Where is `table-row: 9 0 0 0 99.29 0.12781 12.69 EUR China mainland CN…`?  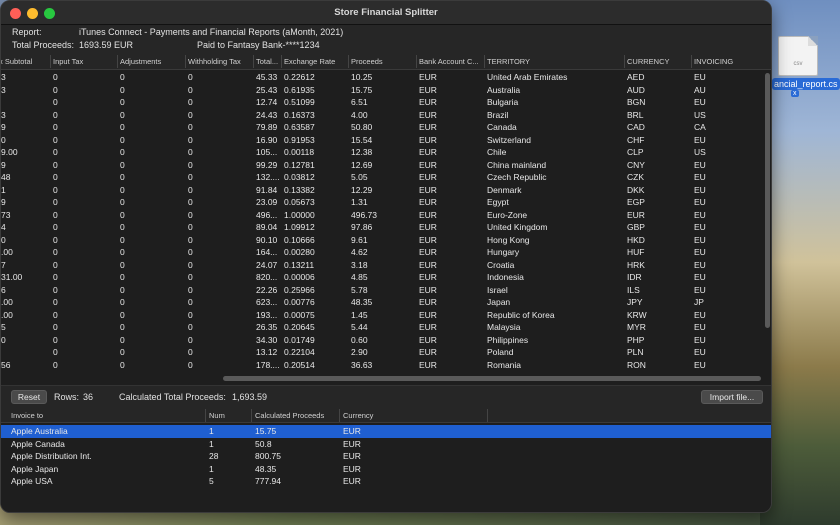 table-row: 9 0 0 0 99.29 0.12781 12.69 EUR China mainland CN… is located at coordinates (386, 165).